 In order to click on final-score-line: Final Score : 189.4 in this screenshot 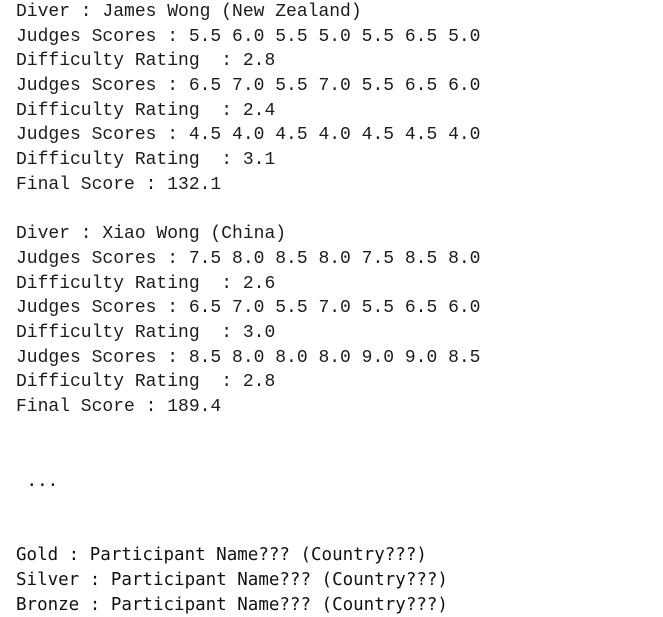, I will do `click(119, 407)`.